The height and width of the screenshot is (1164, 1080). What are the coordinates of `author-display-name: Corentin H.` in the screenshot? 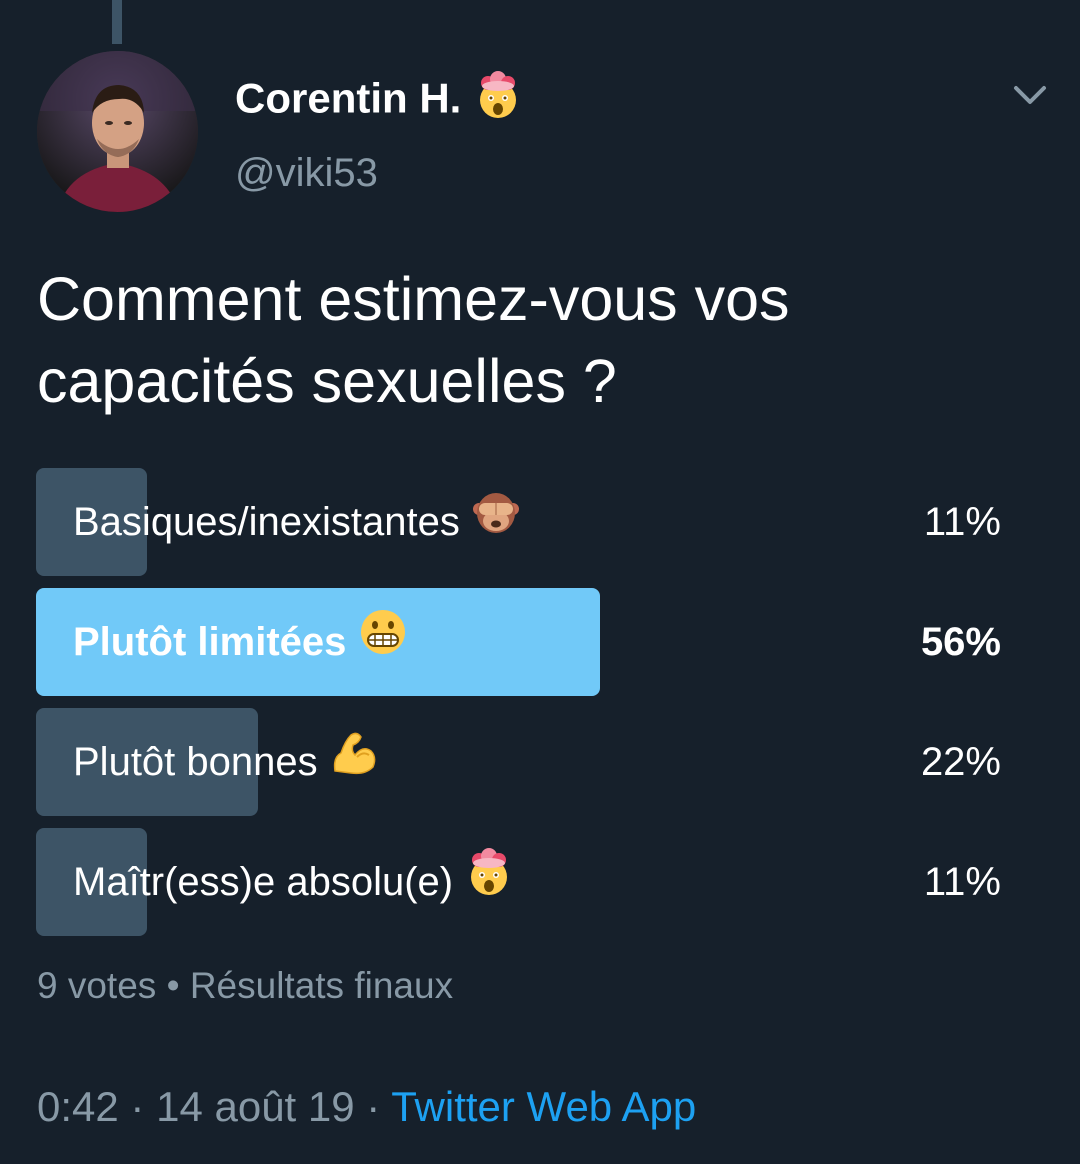 It's located at (379, 101).